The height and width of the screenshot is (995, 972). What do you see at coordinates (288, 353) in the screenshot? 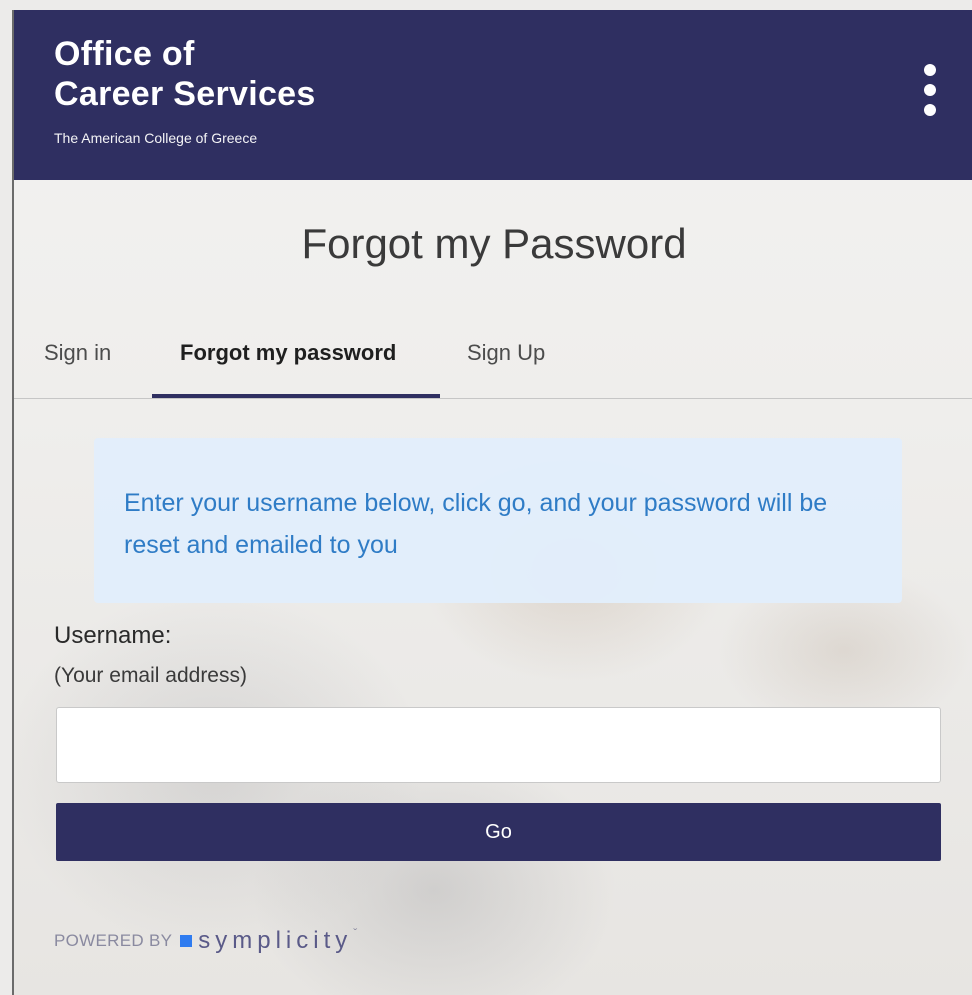
I see `tab-forgot-password: Forgot my password` at bounding box center [288, 353].